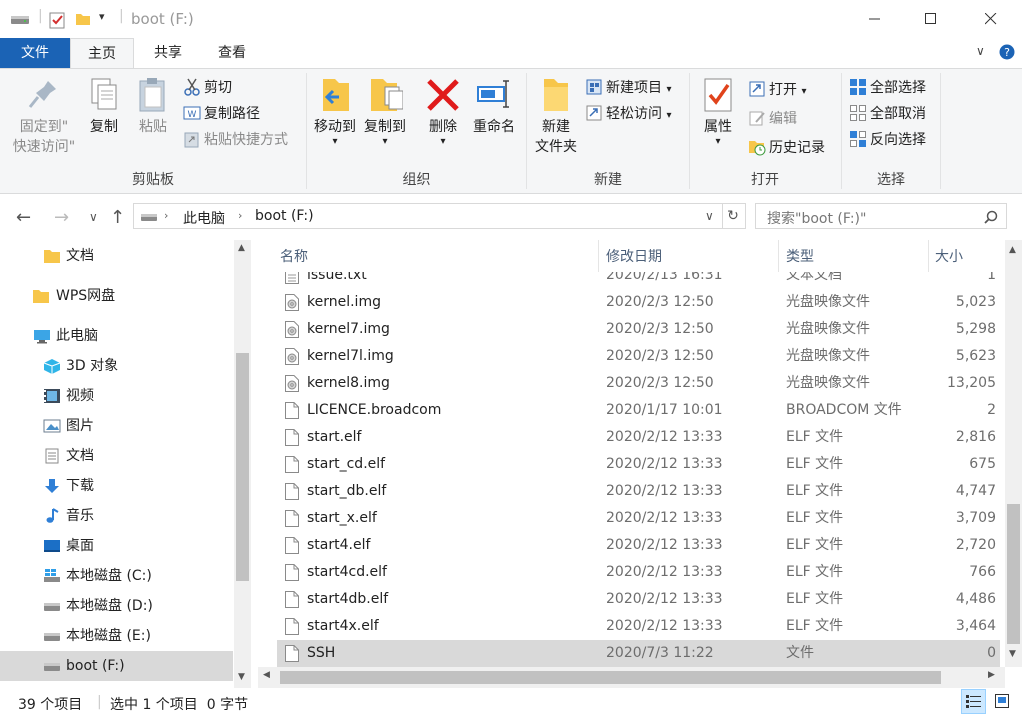  Describe the element at coordinates (931, 19) in the screenshot. I see `maximize-button` at that location.